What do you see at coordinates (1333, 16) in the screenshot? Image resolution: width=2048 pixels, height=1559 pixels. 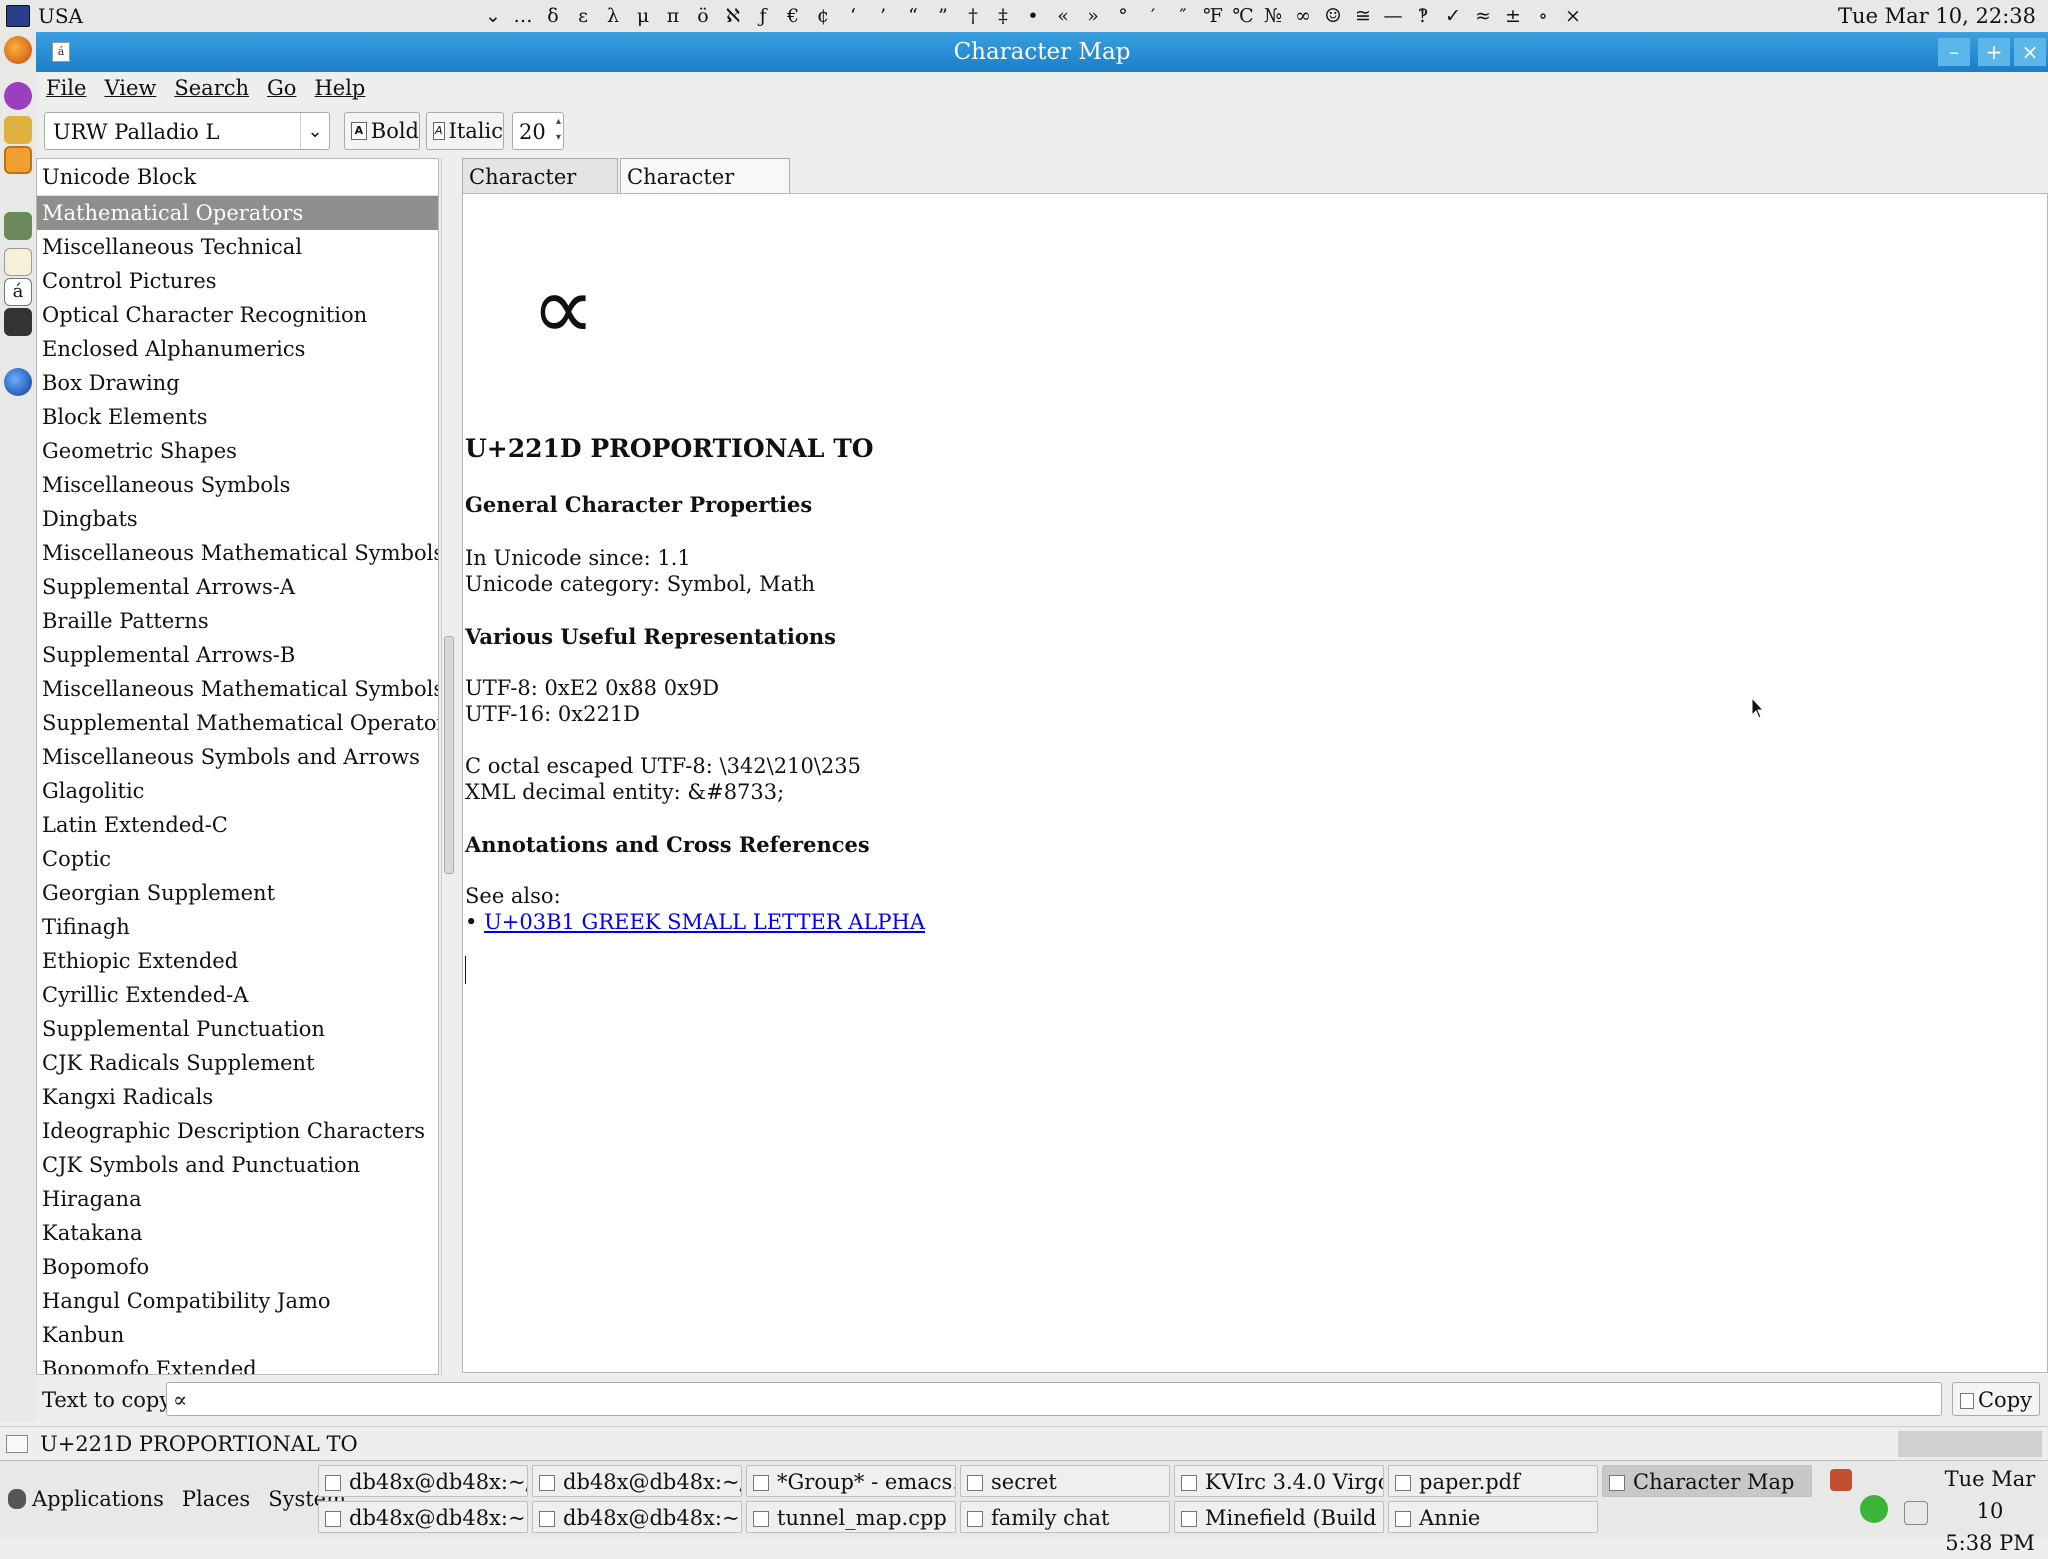 I see `palette-char: ☺` at bounding box center [1333, 16].